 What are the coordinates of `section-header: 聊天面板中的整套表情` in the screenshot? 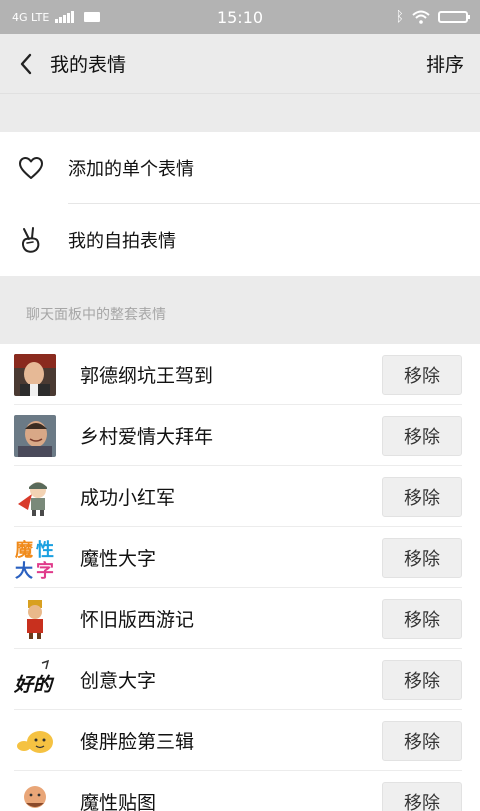 It's located at (240, 310).